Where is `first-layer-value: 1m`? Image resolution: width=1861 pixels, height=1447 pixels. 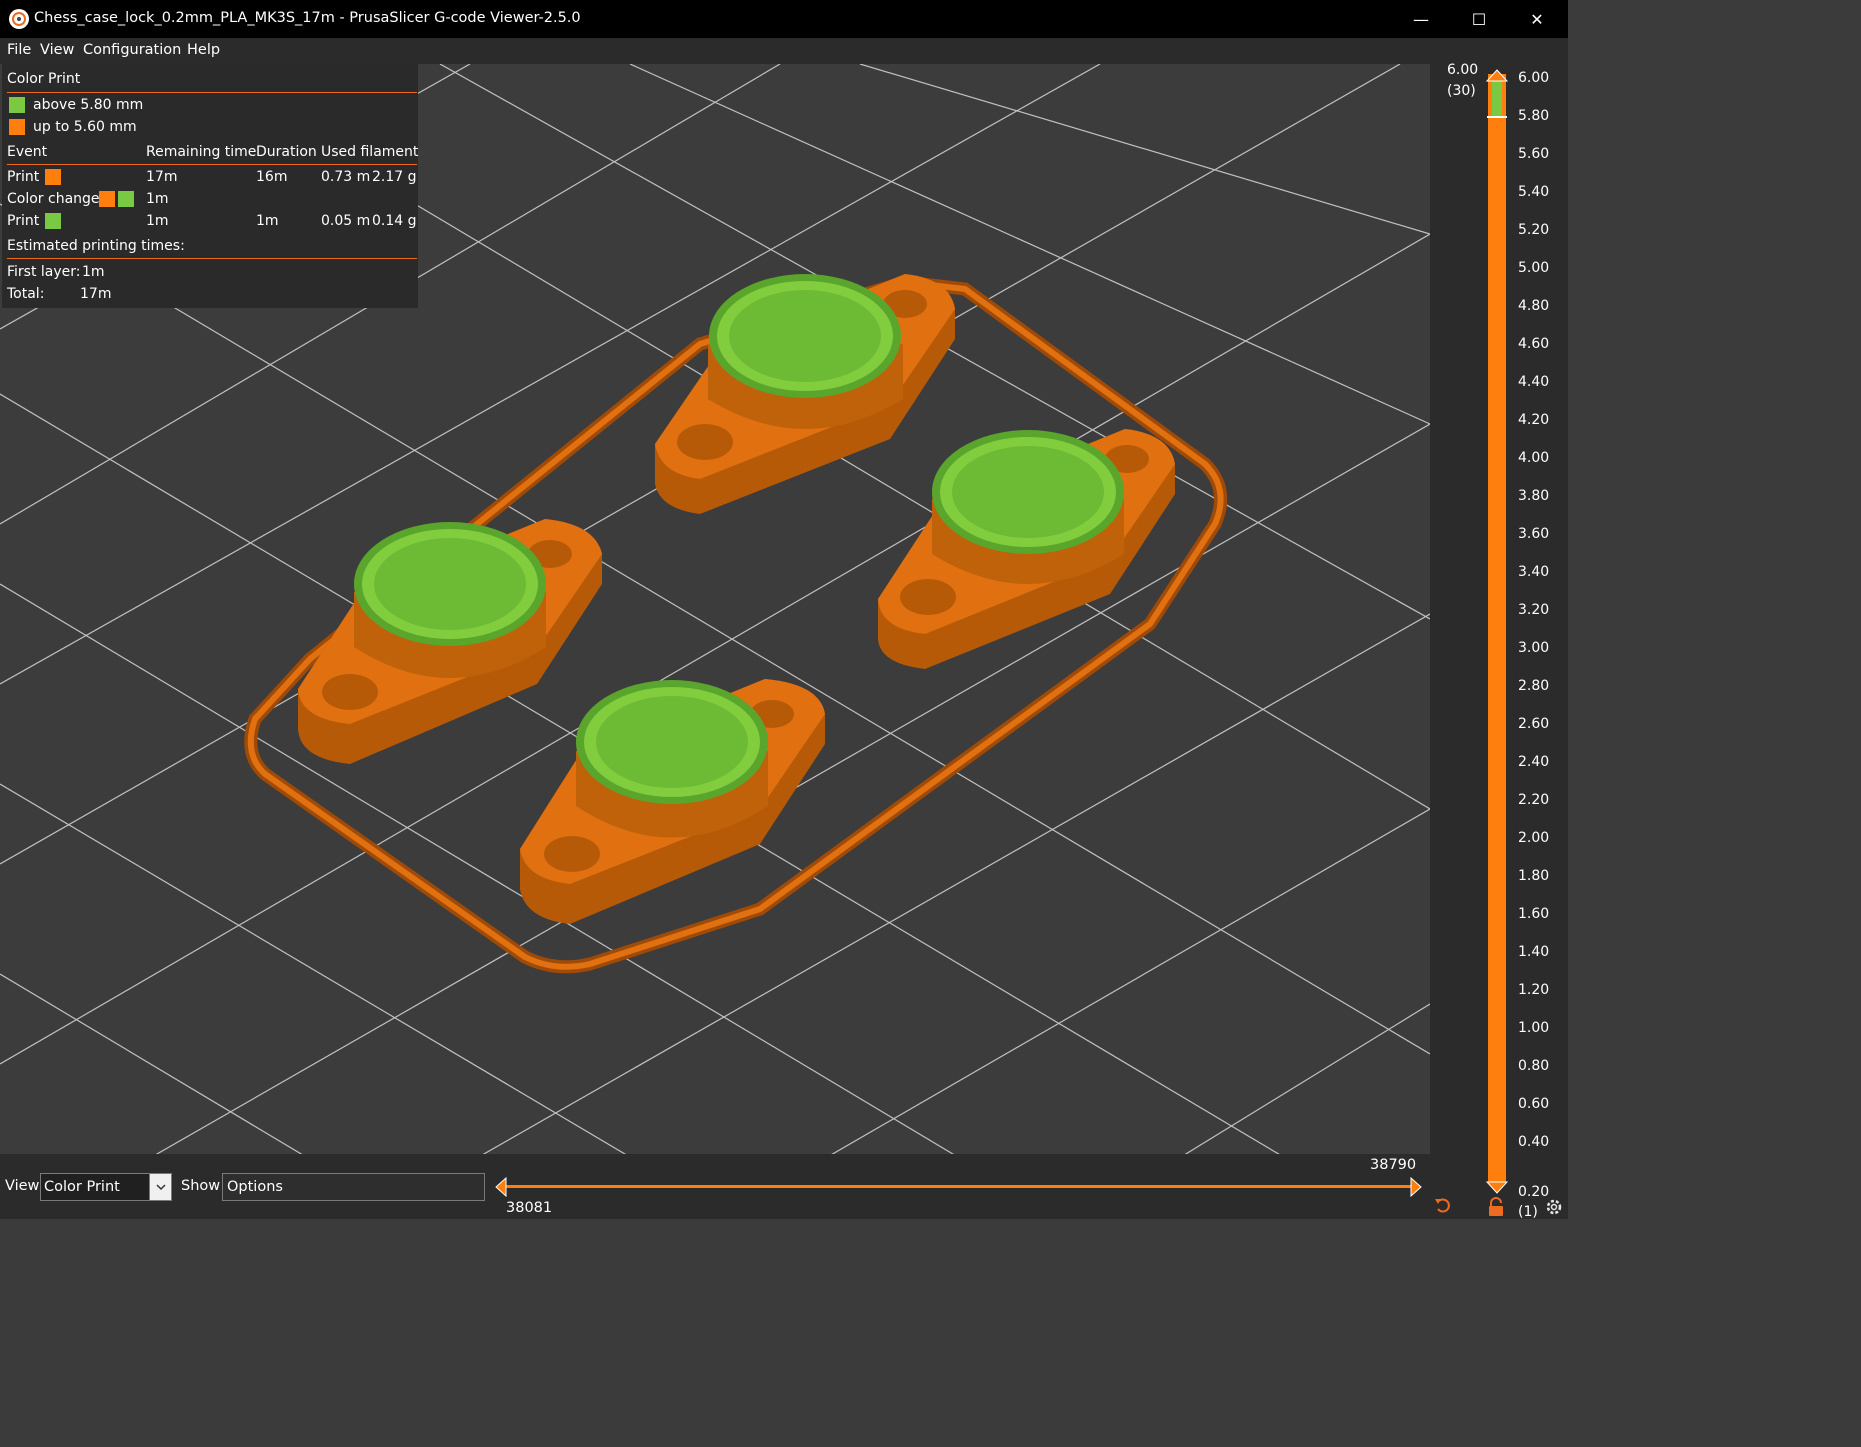 first-layer-value: 1m is located at coordinates (93, 272).